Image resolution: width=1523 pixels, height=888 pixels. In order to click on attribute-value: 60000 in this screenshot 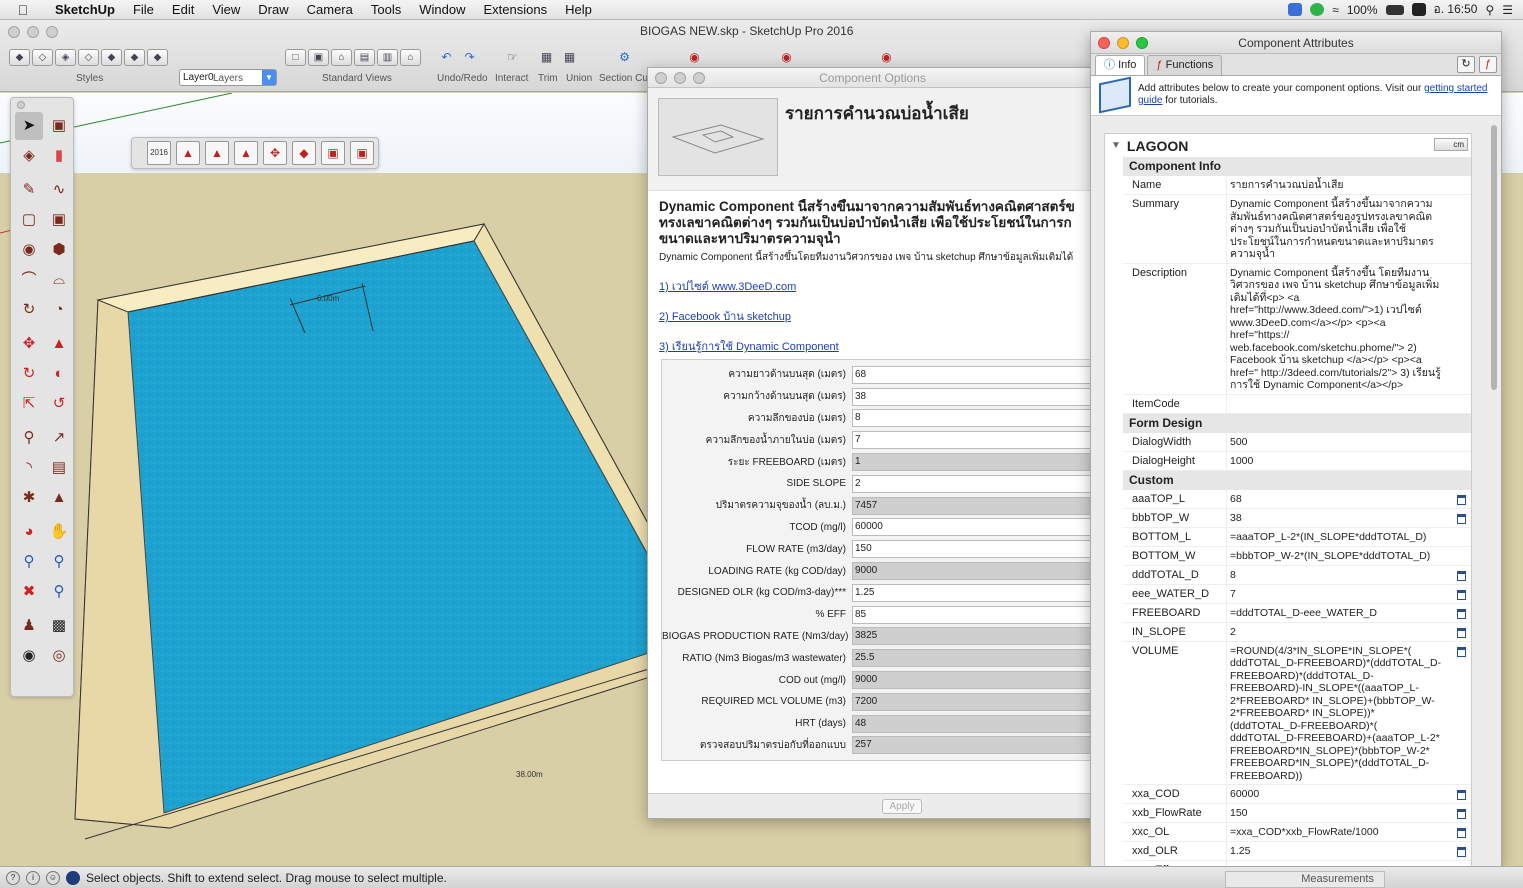, I will do `click(1349, 794)`.